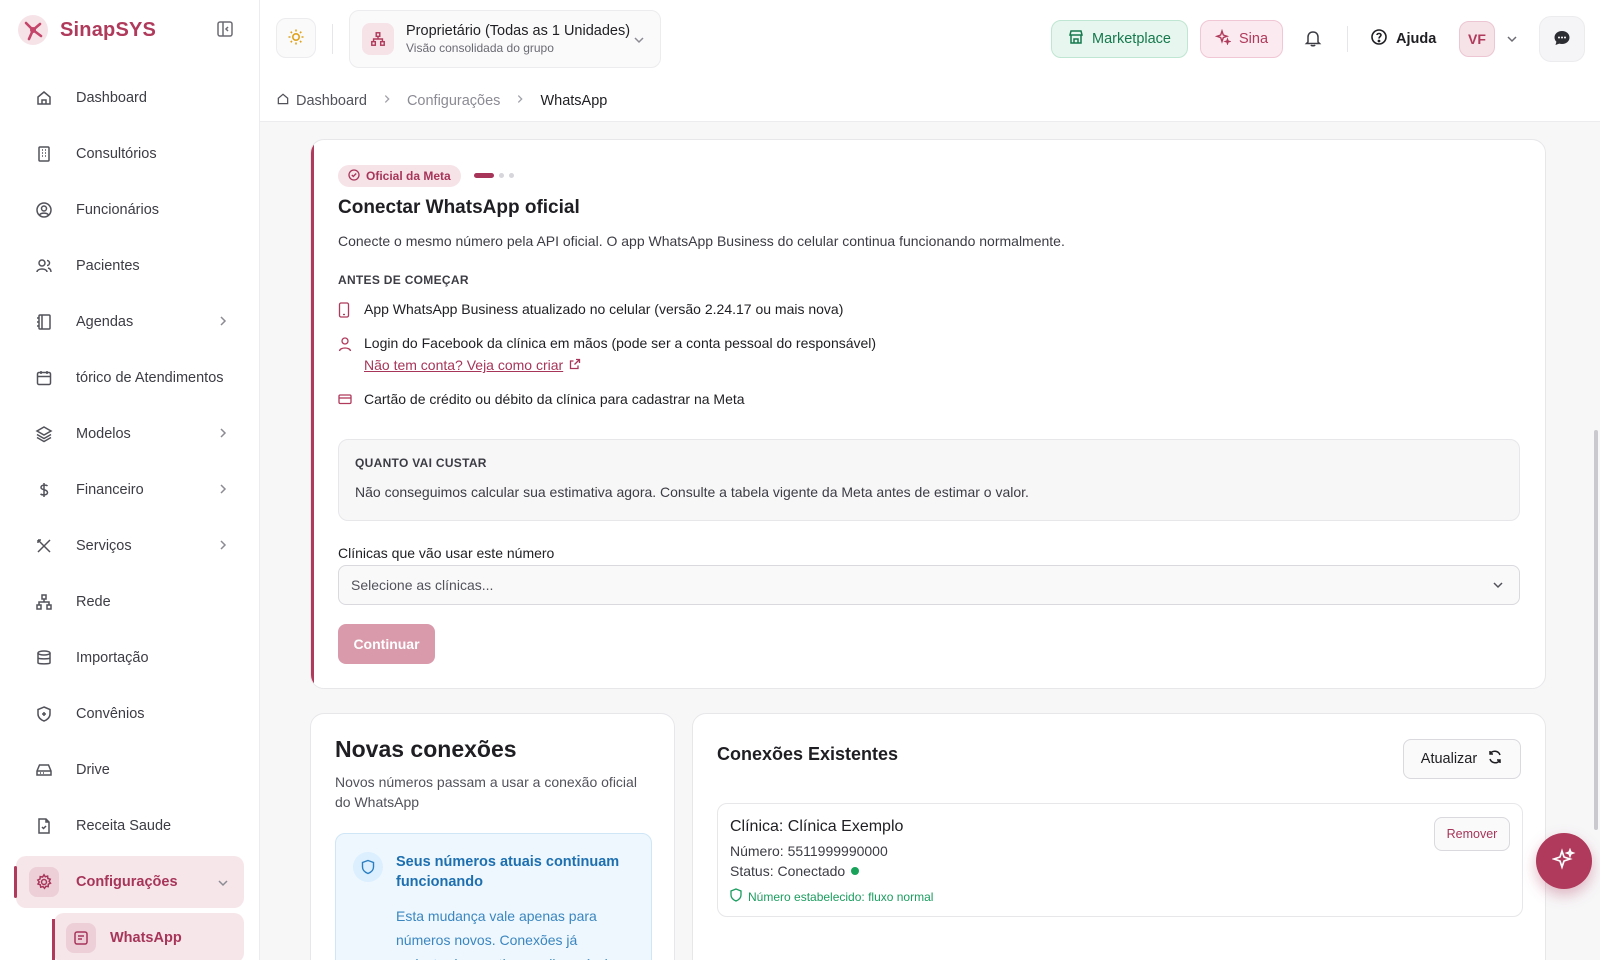 The image size is (1600, 960). What do you see at coordinates (108, 266) in the screenshot?
I see `sidebar-item-label: Pacientes` at bounding box center [108, 266].